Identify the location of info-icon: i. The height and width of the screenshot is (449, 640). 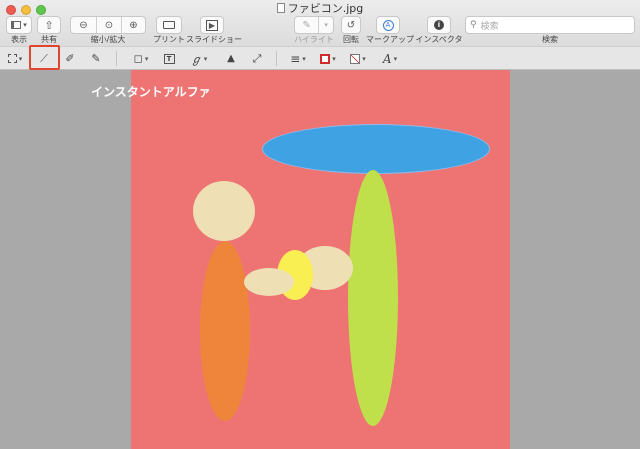
(439, 25).